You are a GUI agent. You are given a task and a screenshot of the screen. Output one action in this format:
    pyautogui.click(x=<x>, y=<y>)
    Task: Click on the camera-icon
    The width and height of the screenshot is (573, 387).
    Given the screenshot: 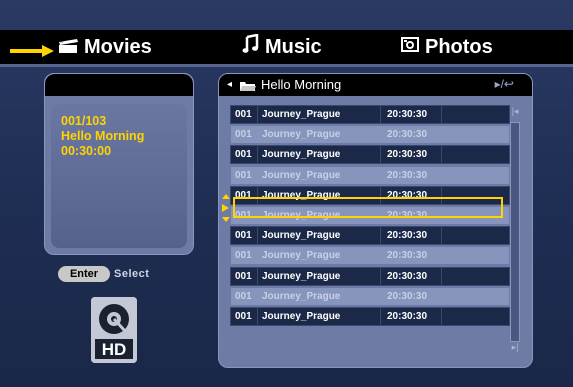 What is the action you would take?
    pyautogui.click(x=410, y=47)
    